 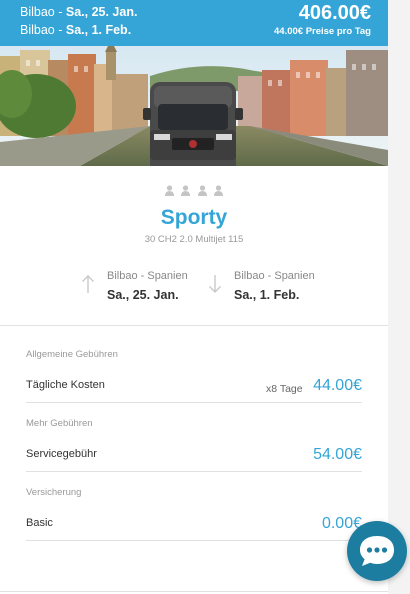 What do you see at coordinates (194, 239) in the screenshot?
I see `vehicle-model: 30 CH2 2.0 Multijet 115` at bounding box center [194, 239].